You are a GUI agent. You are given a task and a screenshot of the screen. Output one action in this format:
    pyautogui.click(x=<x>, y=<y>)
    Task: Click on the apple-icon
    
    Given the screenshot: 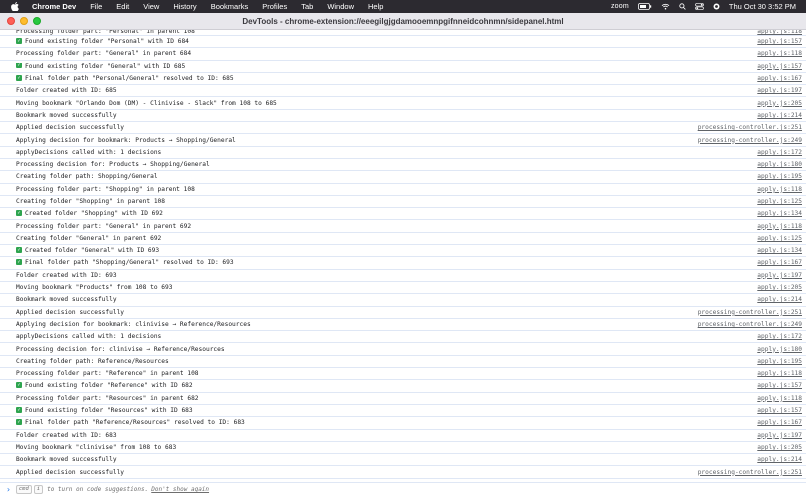 What is the action you would take?
    pyautogui.click(x=16, y=7)
    